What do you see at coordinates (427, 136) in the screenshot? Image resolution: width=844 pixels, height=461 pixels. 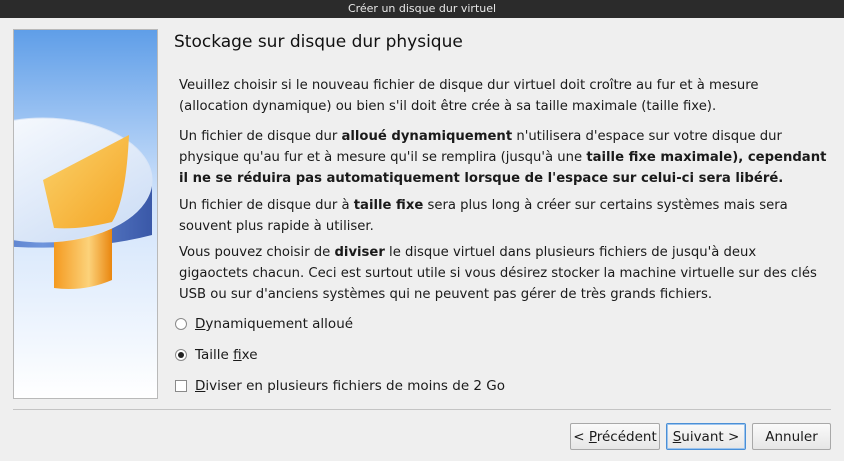 I see `dynamic-text-2: alloué dynamiquement` at bounding box center [427, 136].